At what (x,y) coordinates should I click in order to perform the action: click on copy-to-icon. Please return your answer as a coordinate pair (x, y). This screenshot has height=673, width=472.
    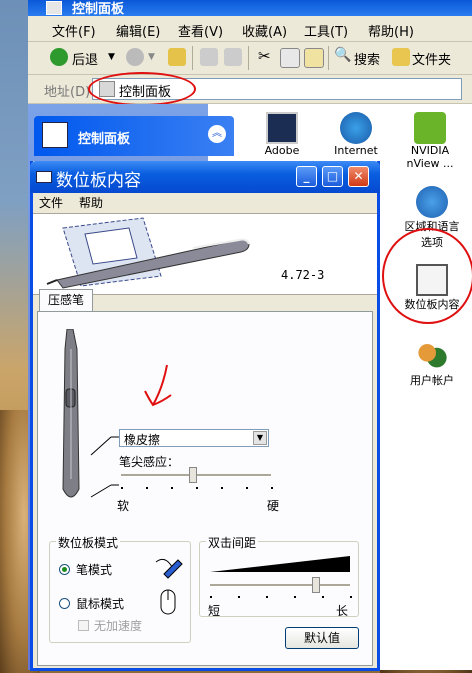
    Looking at the image, I should click on (233, 57).